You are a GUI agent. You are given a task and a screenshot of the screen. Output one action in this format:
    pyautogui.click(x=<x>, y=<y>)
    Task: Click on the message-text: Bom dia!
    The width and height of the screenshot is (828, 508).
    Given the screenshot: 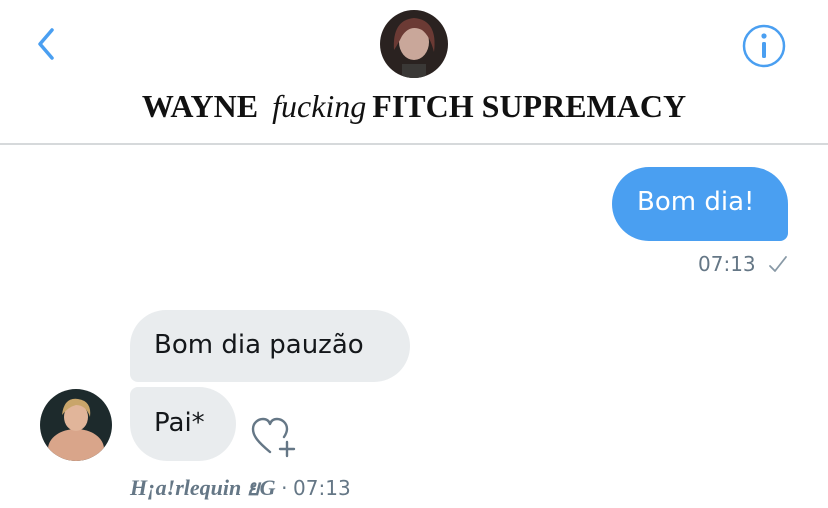 What is the action you would take?
    pyautogui.click(x=696, y=202)
    